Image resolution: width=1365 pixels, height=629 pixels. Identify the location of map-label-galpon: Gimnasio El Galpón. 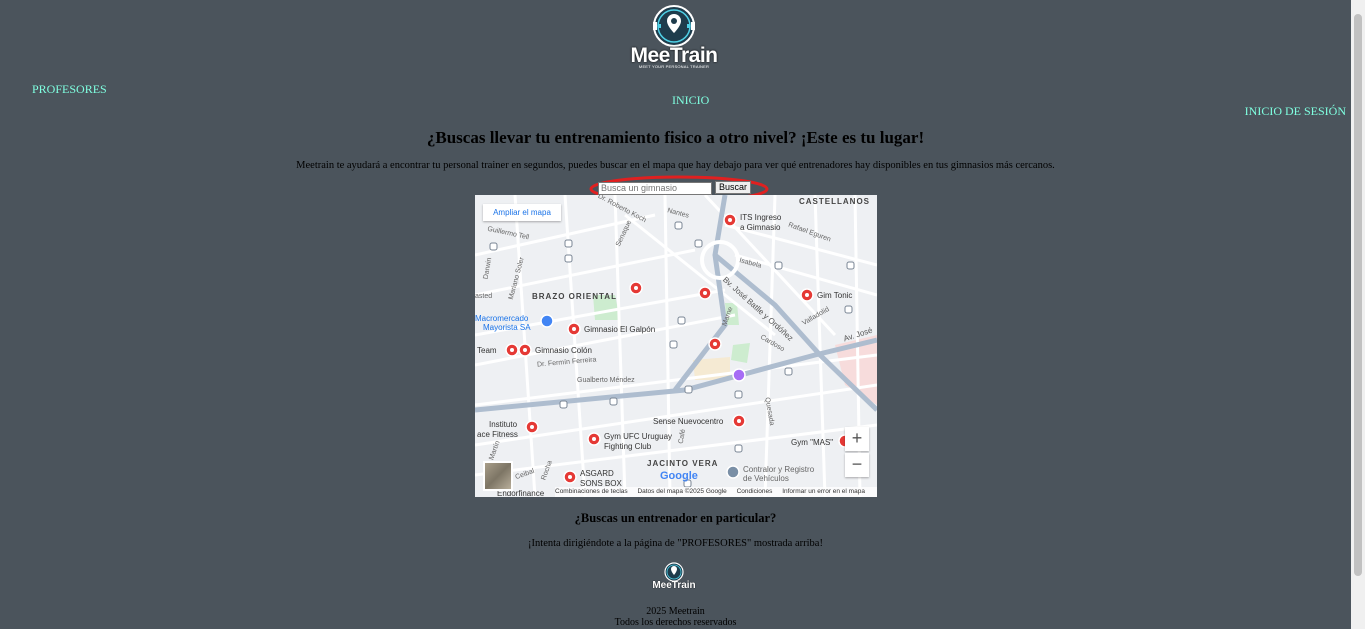
(620, 329).